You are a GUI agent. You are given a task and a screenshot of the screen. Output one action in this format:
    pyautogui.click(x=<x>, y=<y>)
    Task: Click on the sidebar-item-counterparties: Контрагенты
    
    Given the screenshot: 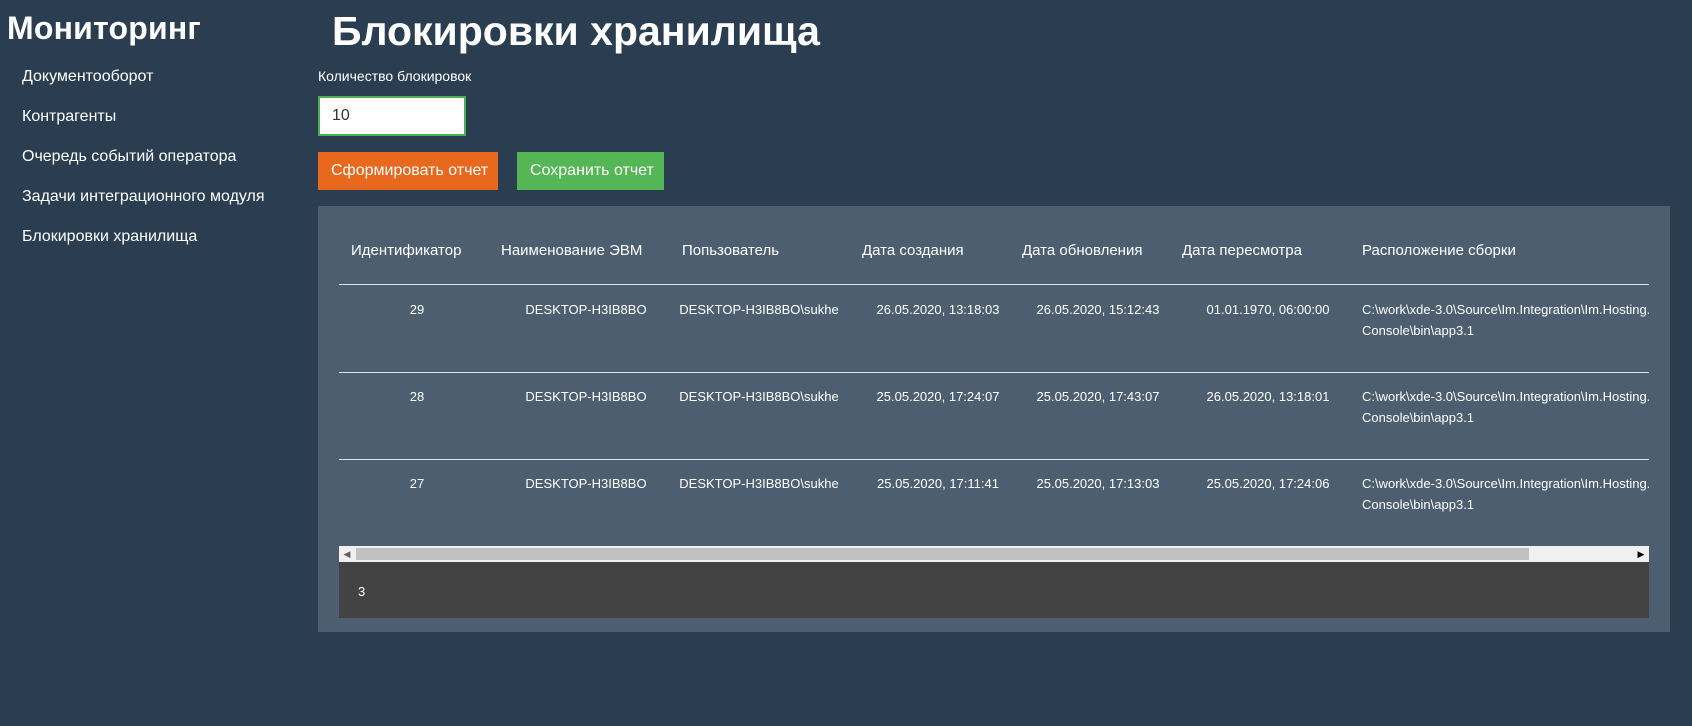 What is the action you would take?
    pyautogui.click(x=143, y=126)
    